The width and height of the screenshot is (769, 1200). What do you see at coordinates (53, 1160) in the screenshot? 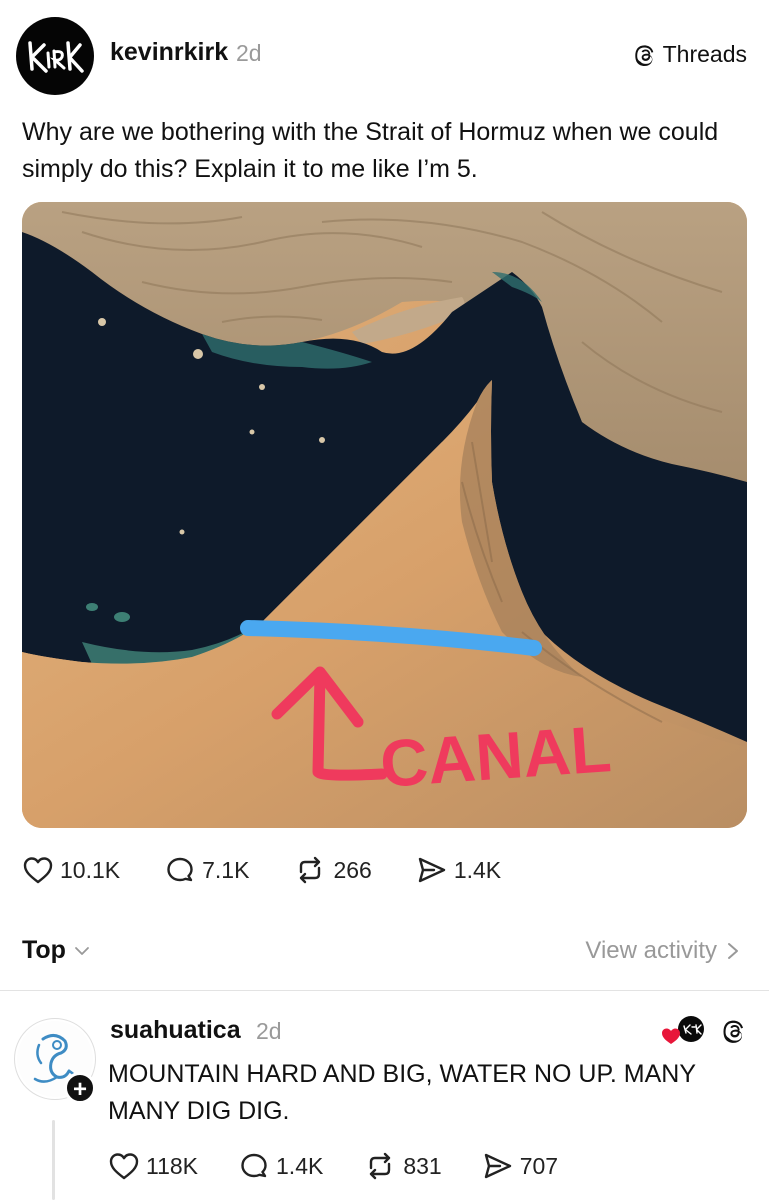
I see `thread-connector-line` at bounding box center [53, 1160].